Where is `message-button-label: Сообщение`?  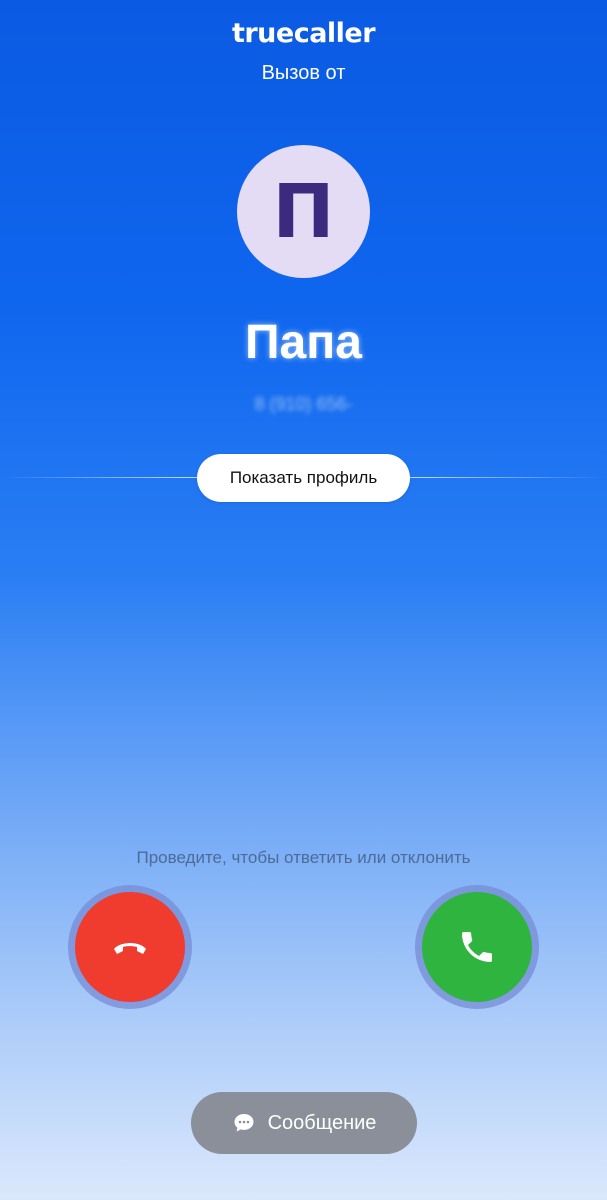
message-button-label: Сообщение is located at coordinates (322, 1122).